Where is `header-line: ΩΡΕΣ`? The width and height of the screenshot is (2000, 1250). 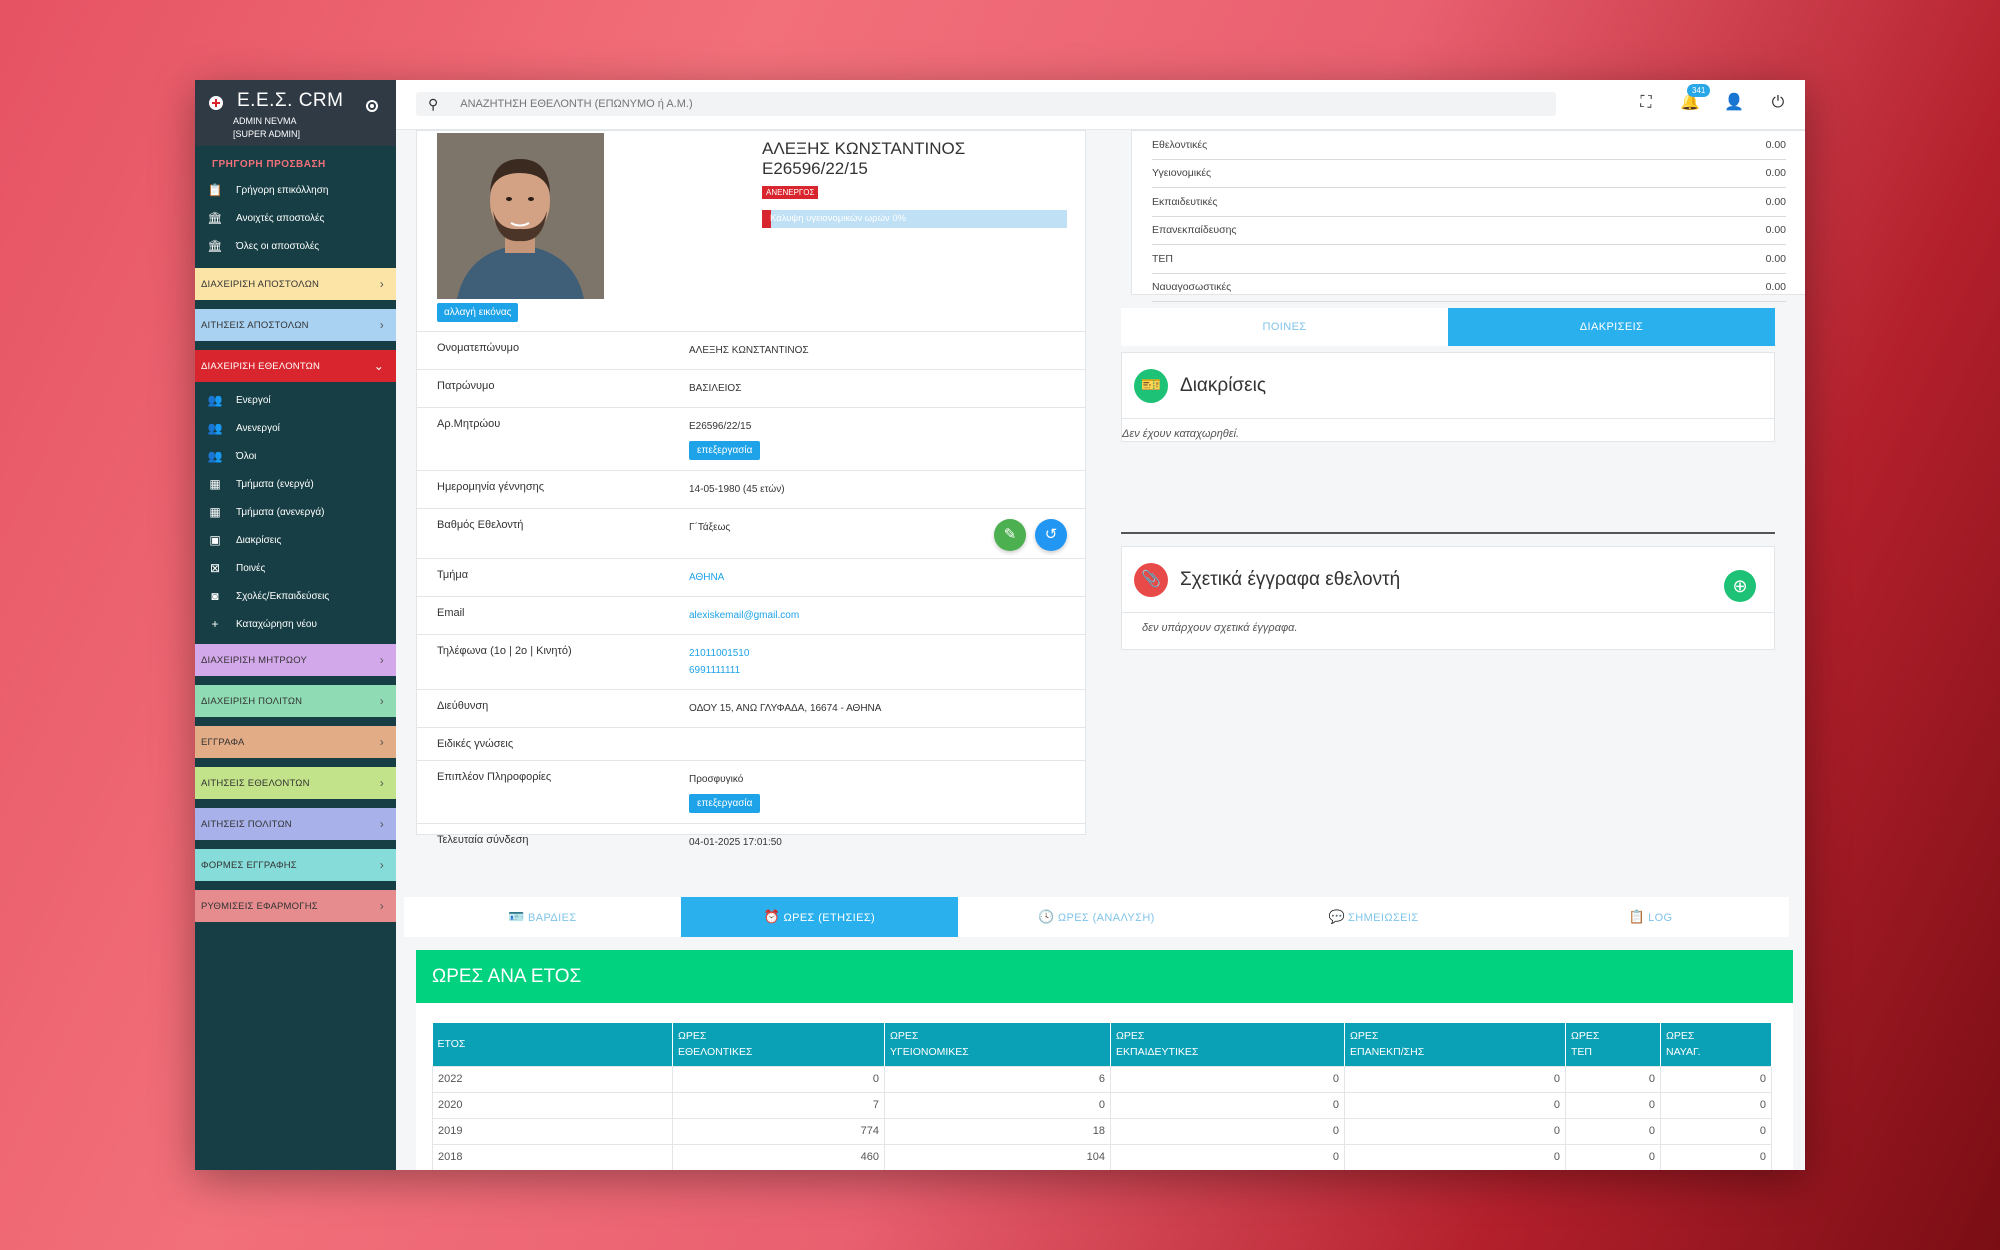
header-line: ΩΡΕΣ is located at coordinates (1364, 1036).